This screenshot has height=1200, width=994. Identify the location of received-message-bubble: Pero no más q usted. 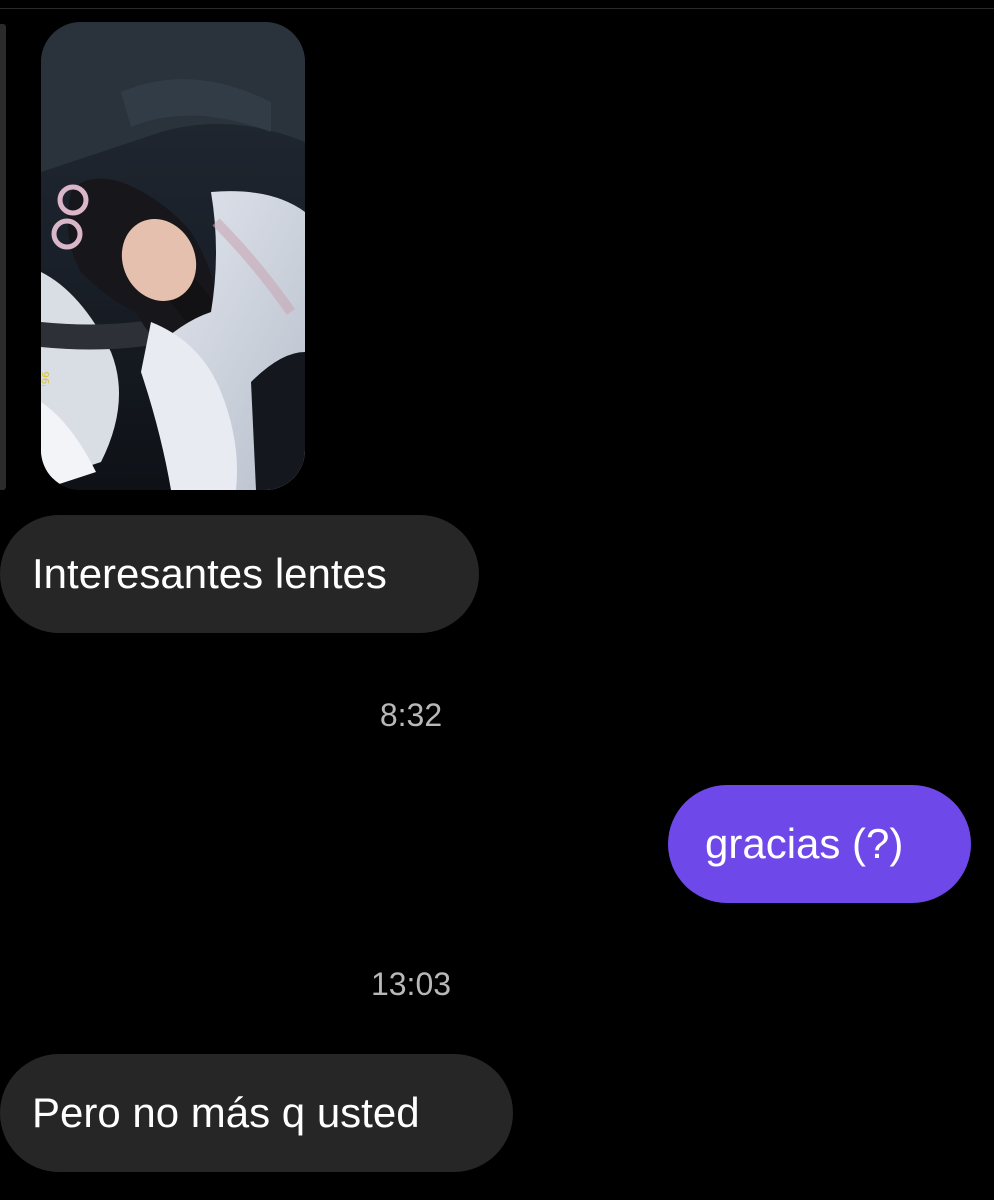
(256, 1113).